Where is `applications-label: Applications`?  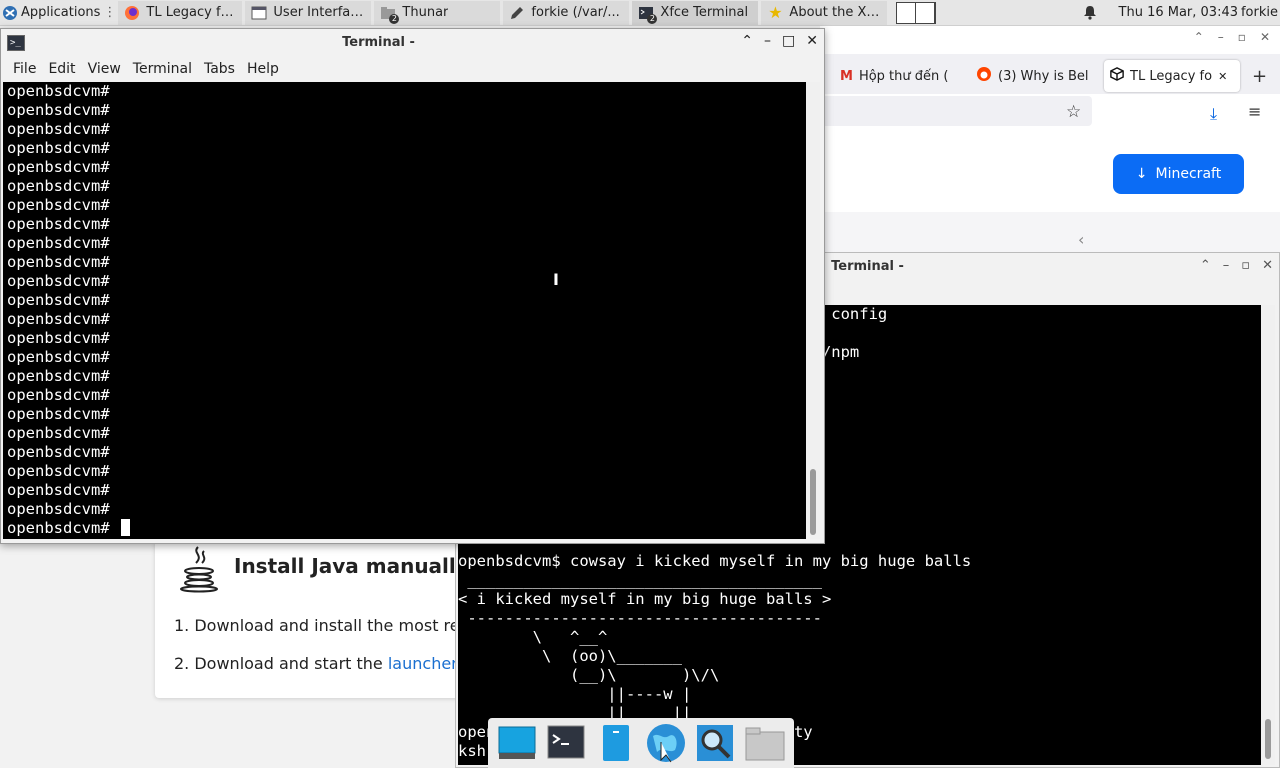 applications-label: Applications is located at coordinates (61, 12).